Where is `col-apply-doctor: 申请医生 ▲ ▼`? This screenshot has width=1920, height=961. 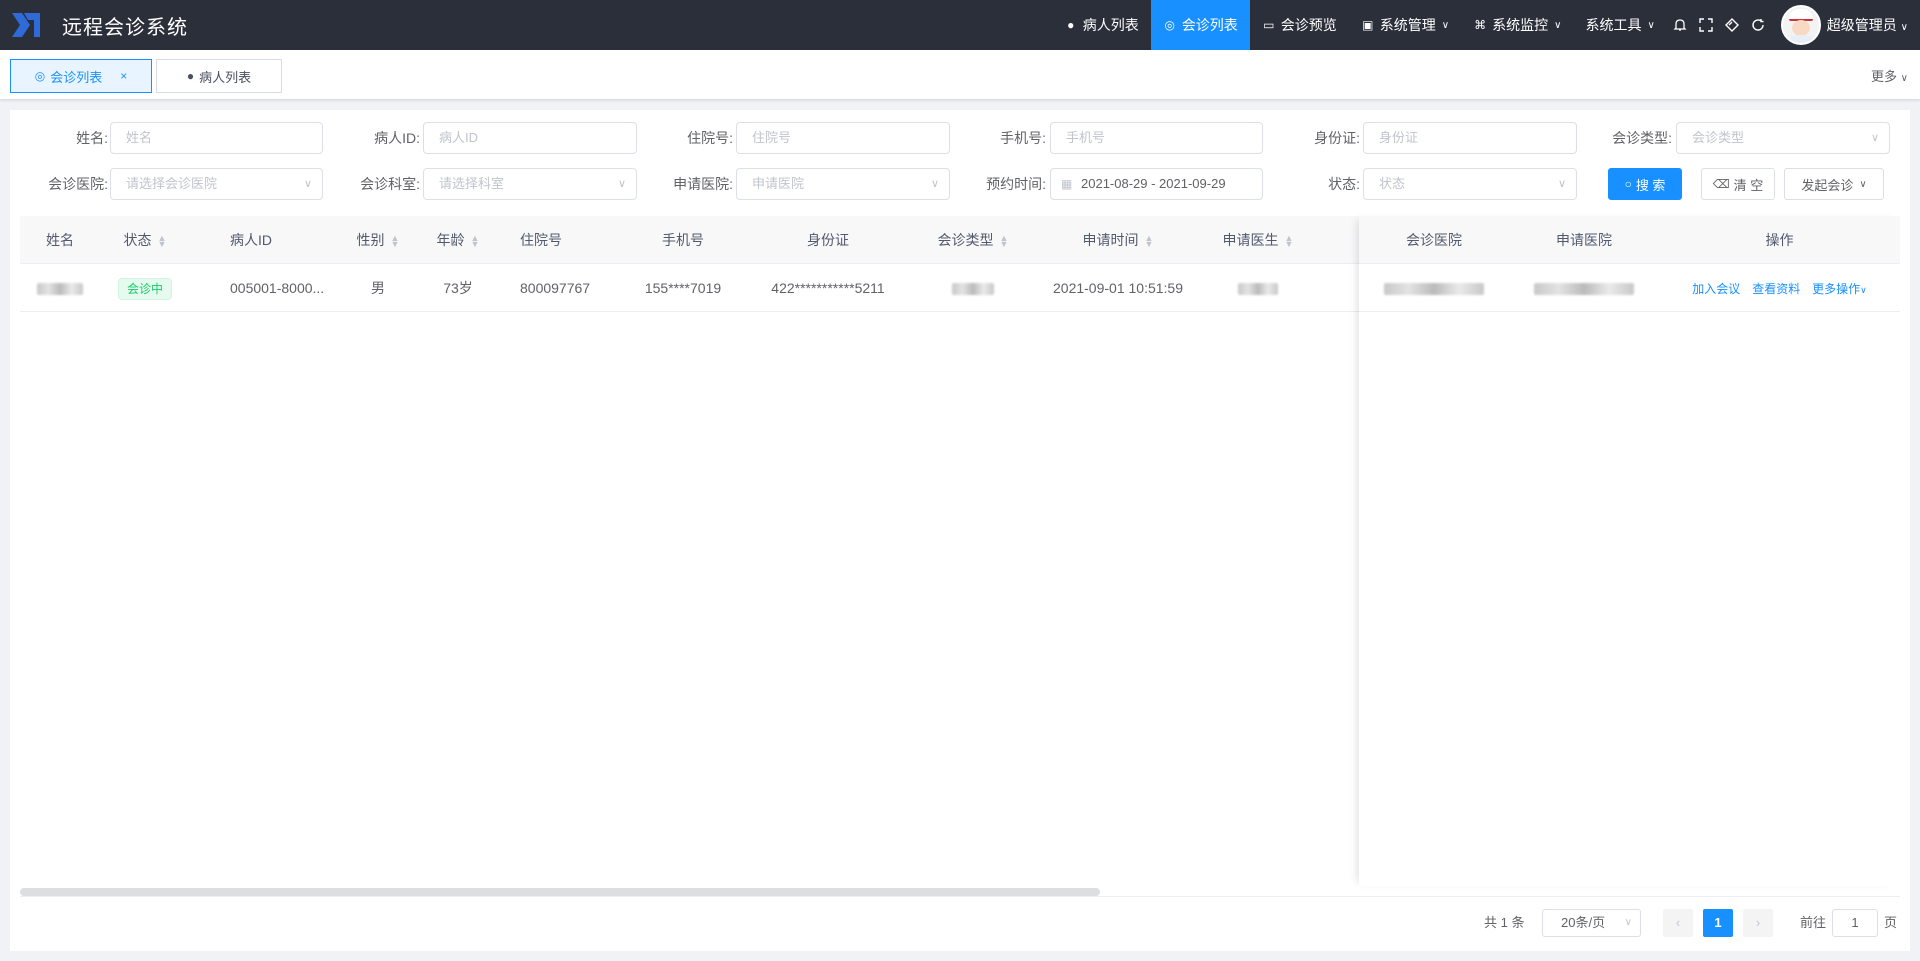 col-apply-doctor: 申请医生 ▲ ▼ is located at coordinates (1258, 240).